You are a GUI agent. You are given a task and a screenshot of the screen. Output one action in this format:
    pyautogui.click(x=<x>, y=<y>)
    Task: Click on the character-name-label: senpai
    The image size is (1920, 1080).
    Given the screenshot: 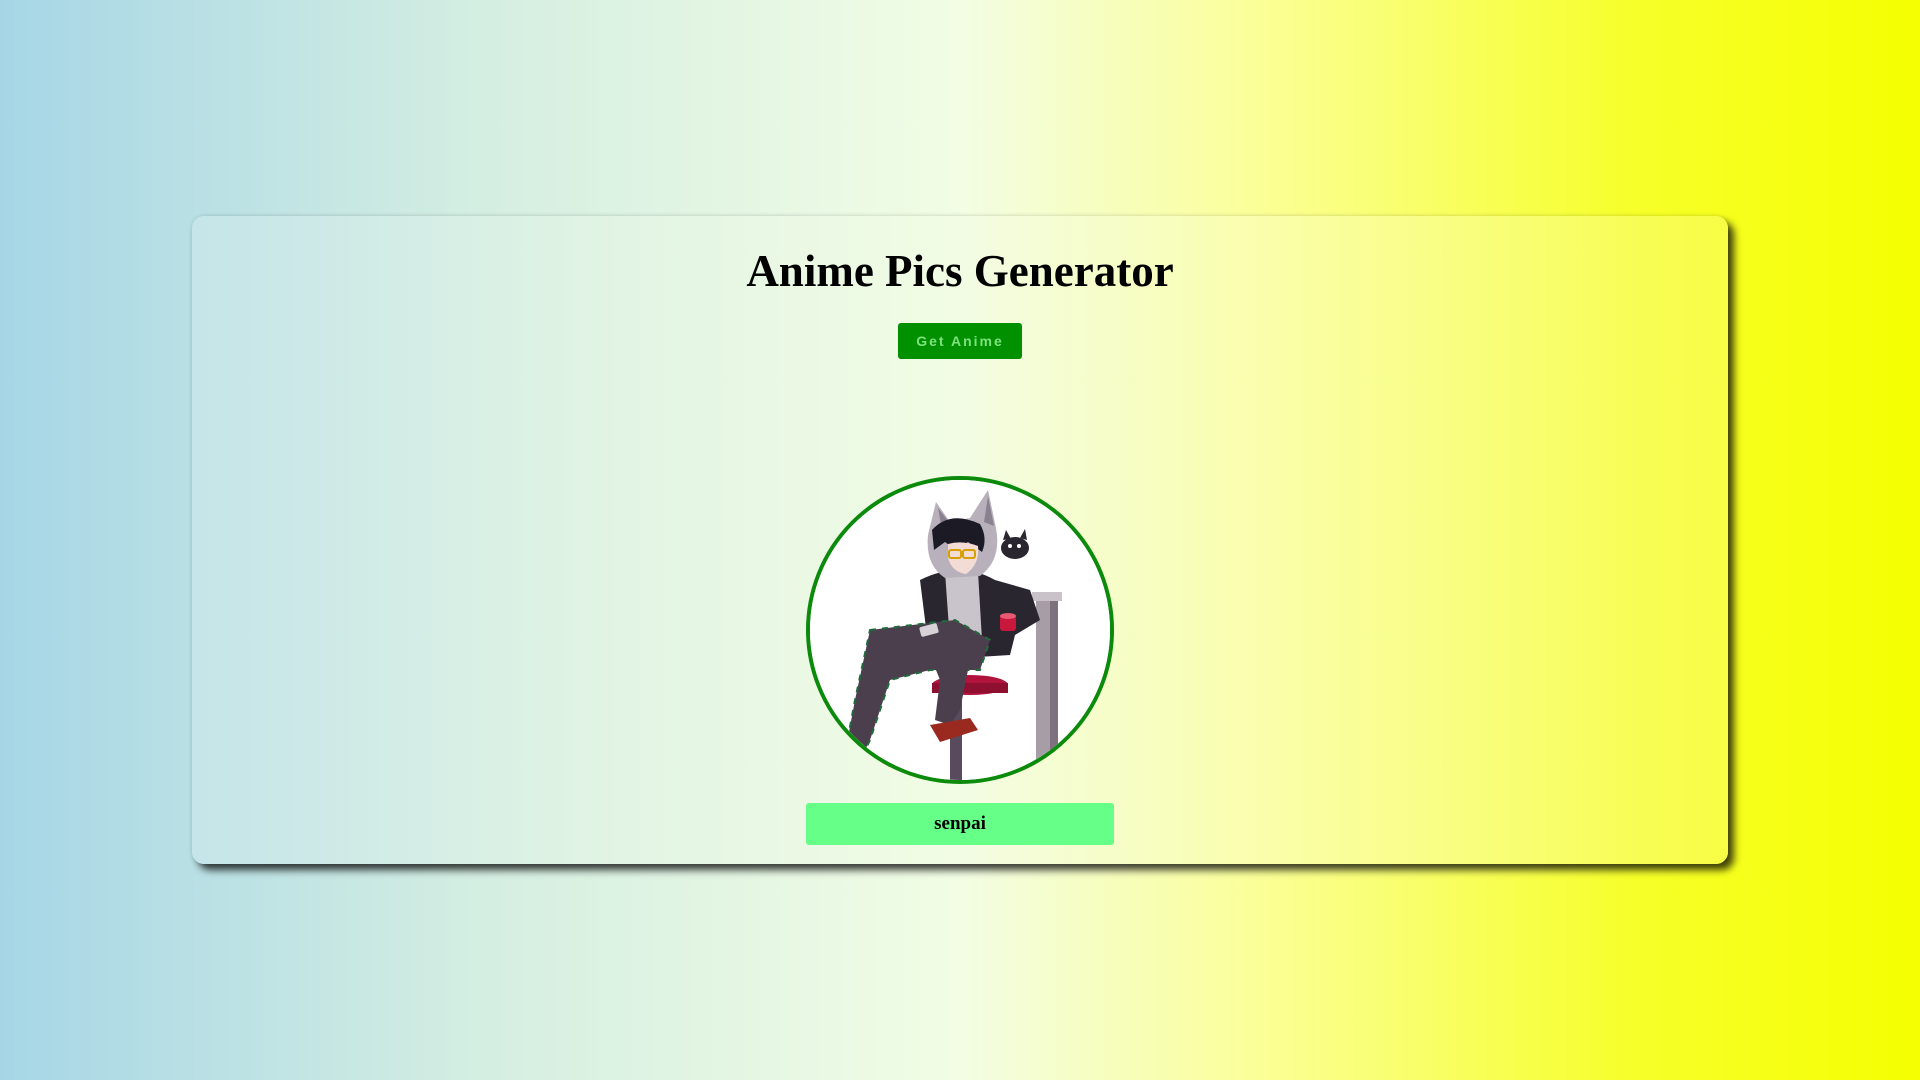 What is the action you would take?
    pyautogui.click(x=960, y=824)
    